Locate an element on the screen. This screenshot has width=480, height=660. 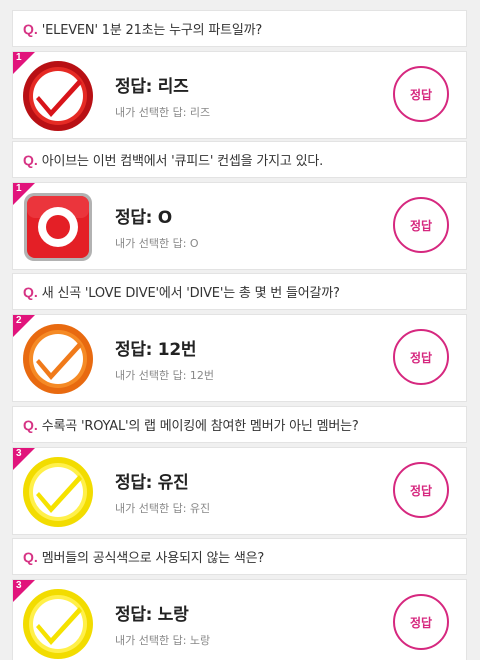
question-bar: Q. 아이브는 이번 컴백에서 '큐피드' 컨셉을 가지고 있다. is located at coordinates (239, 159).